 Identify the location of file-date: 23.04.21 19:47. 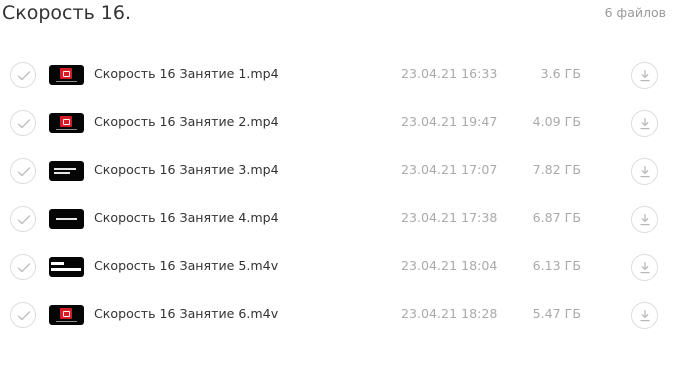
(449, 121).